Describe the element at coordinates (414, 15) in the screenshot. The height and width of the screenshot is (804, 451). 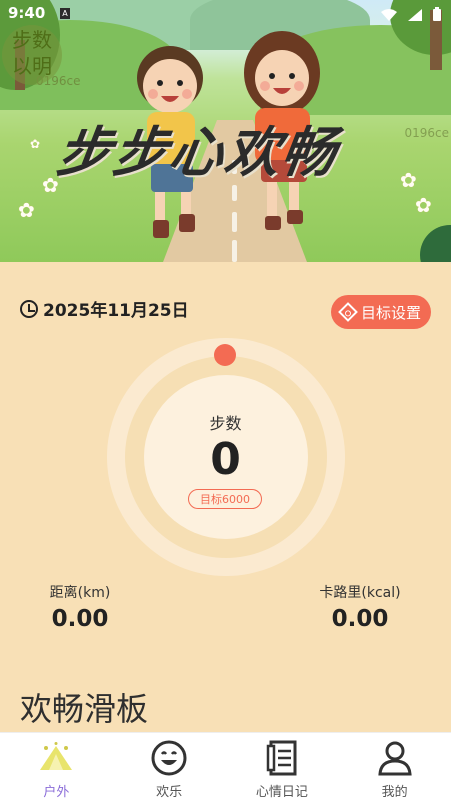
I see `signal-icon` at that location.